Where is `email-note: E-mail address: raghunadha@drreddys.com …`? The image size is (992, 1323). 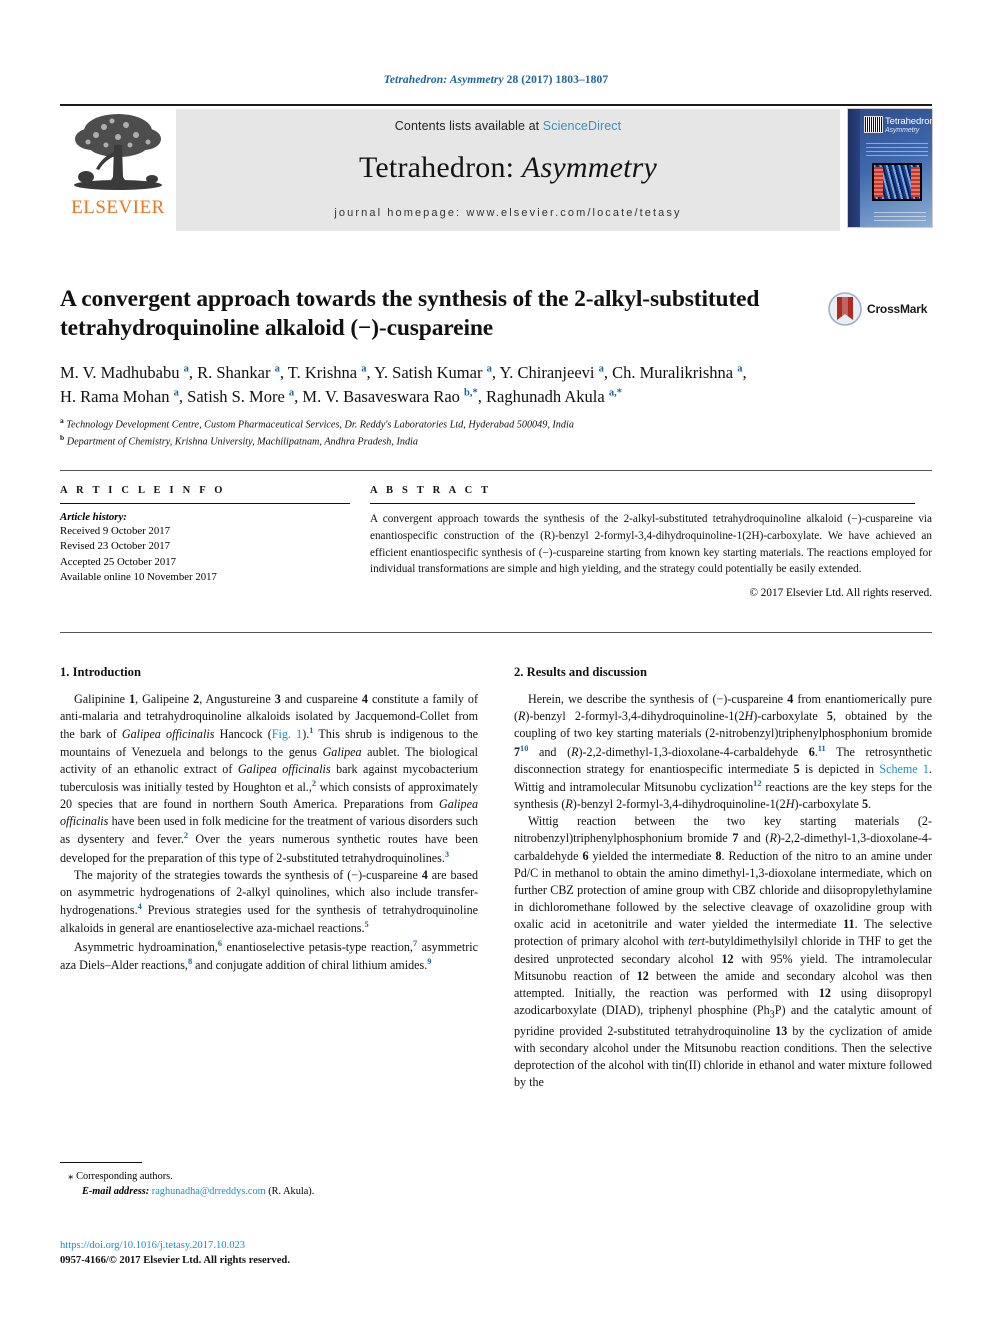
email-note: E-mail address: raghunadha@drreddys.com … is located at coordinates (269, 1192).